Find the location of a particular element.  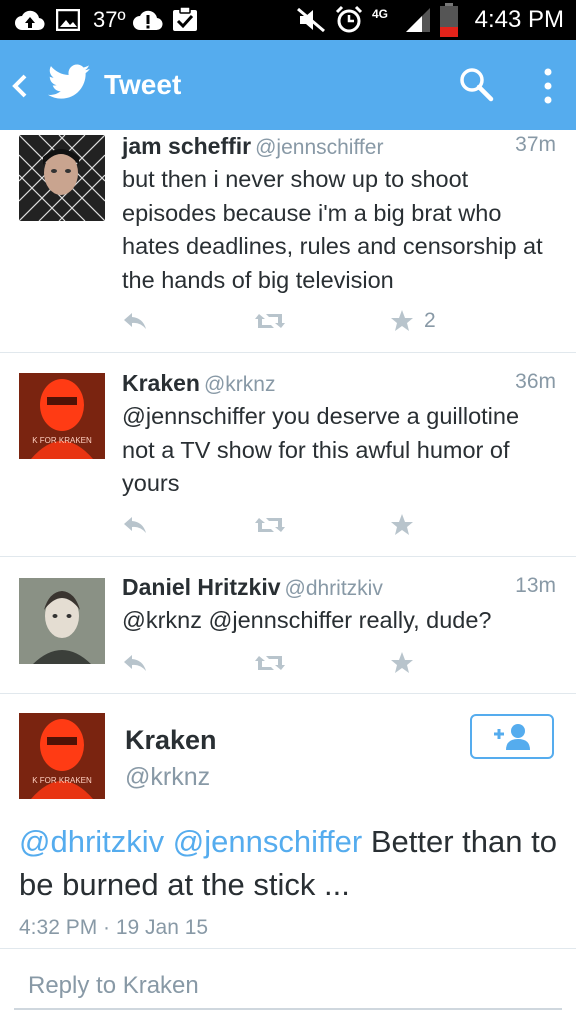

author-handle: @krknz is located at coordinates (240, 384).